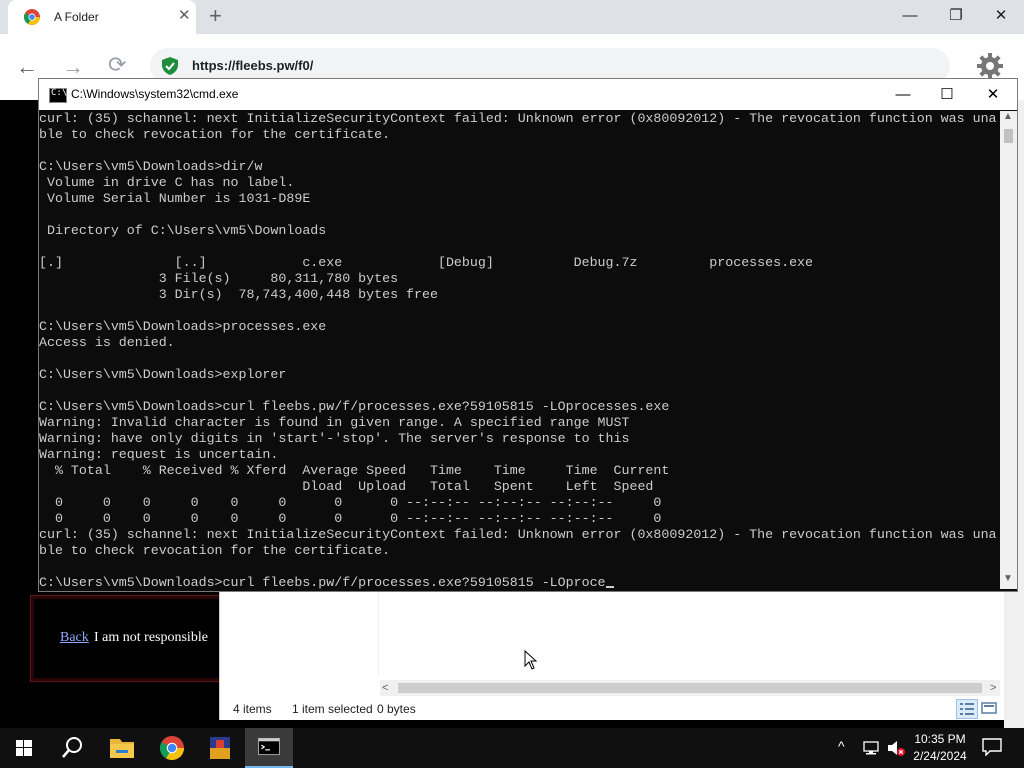  I want to click on console-line: C:\Users\vm5\Downloads>explorer, so click(163, 374).